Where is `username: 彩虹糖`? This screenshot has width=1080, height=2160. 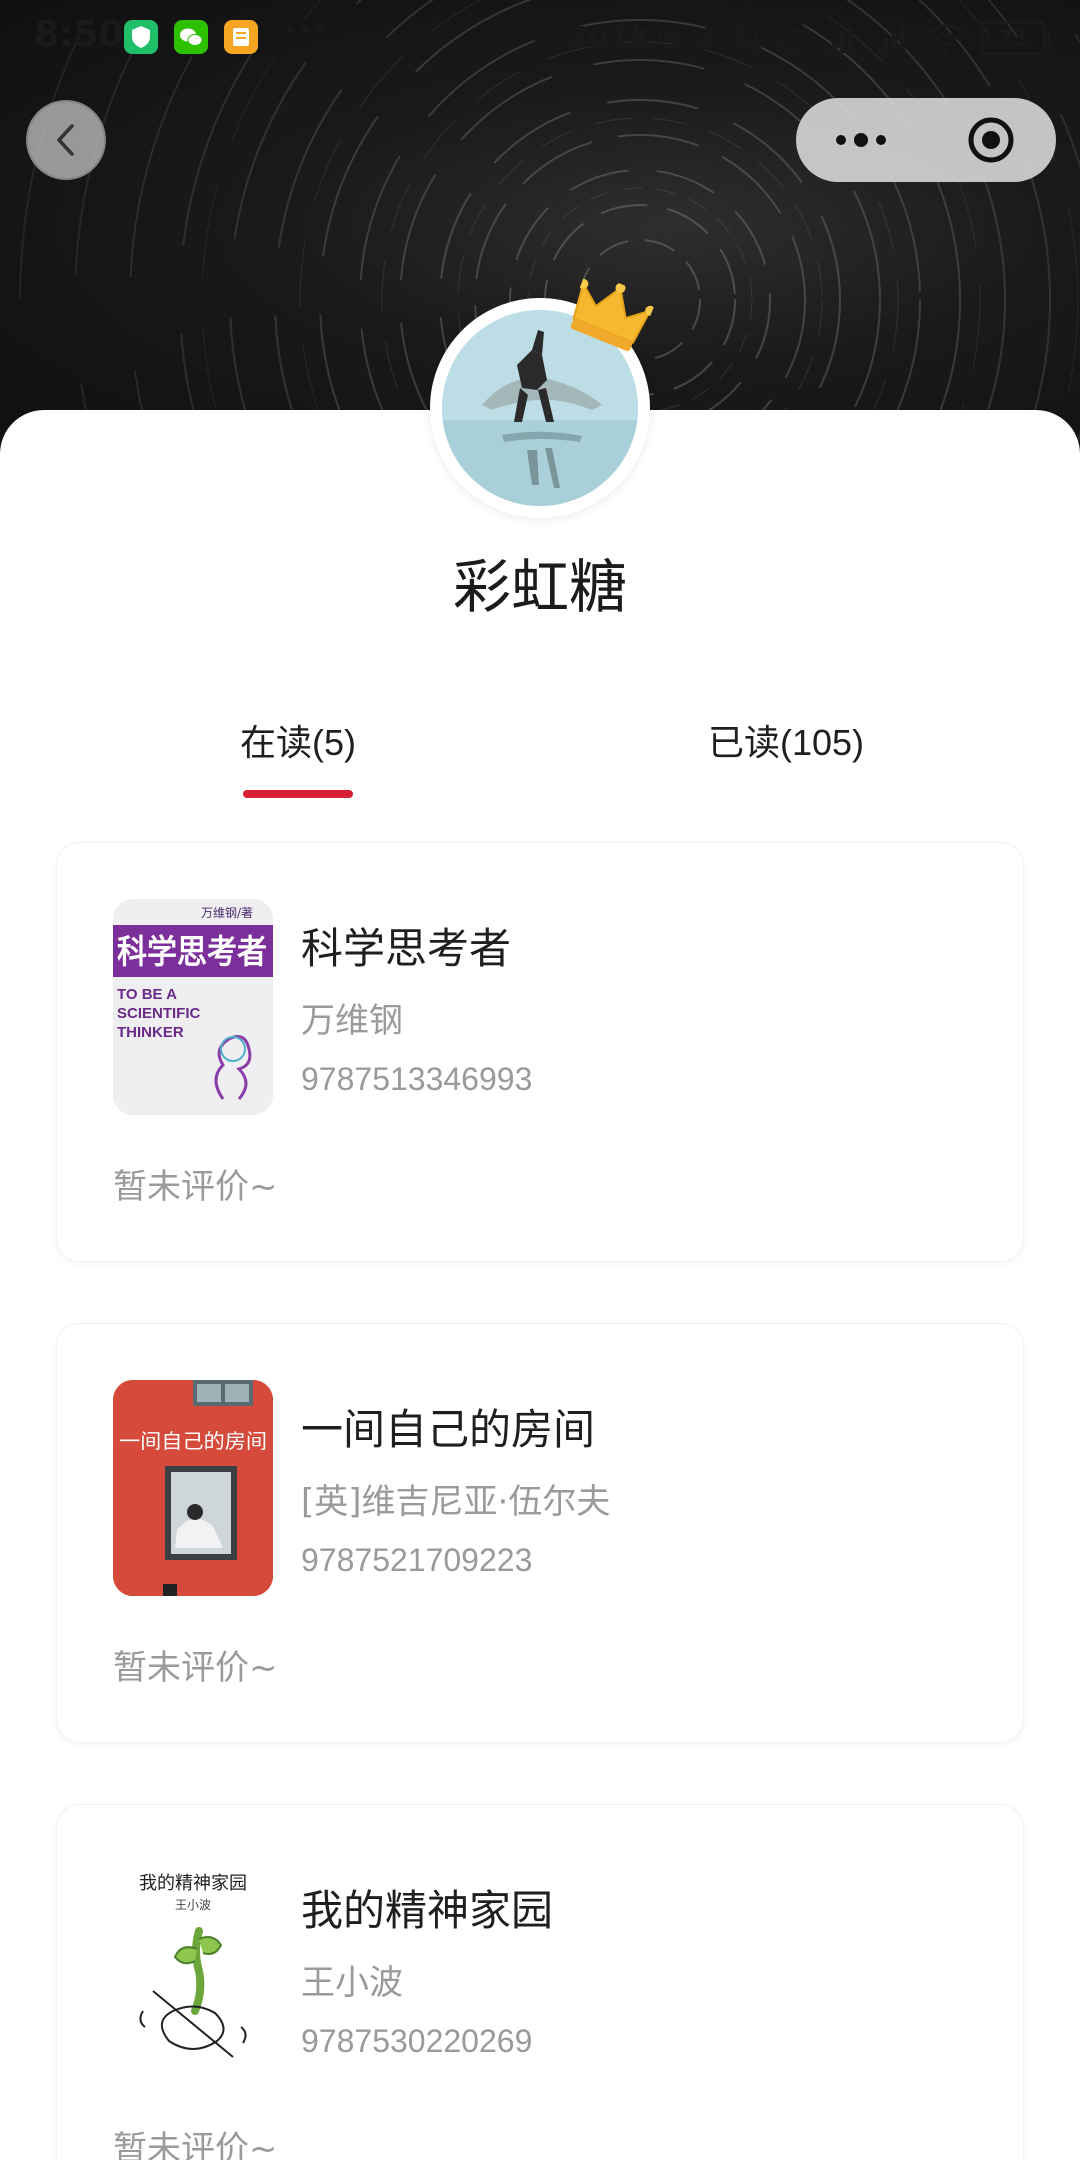 username: 彩虹糖 is located at coordinates (539, 587).